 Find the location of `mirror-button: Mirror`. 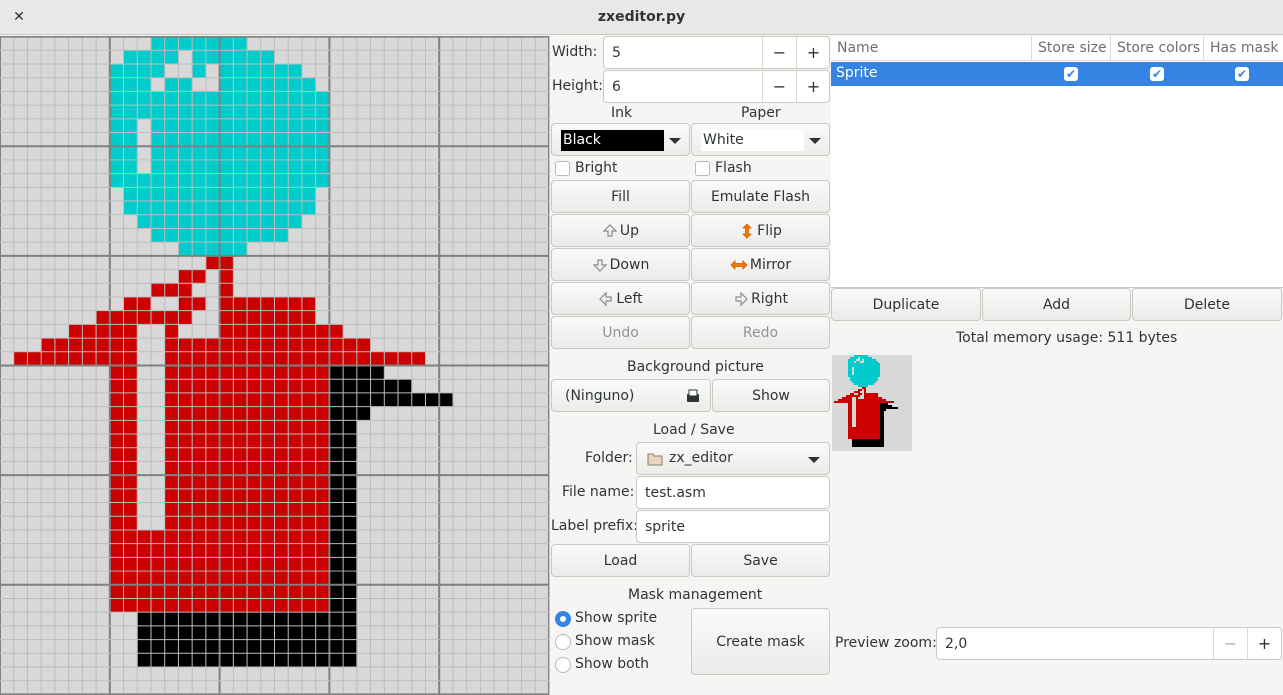

mirror-button: Mirror is located at coordinates (760, 264).